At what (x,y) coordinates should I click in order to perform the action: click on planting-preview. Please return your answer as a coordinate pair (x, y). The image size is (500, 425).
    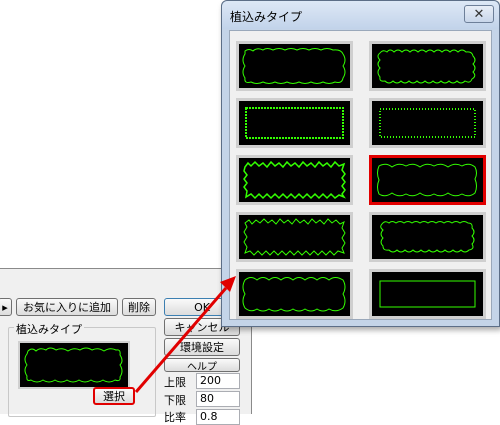
    Looking at the image, I should click on (74, 365).